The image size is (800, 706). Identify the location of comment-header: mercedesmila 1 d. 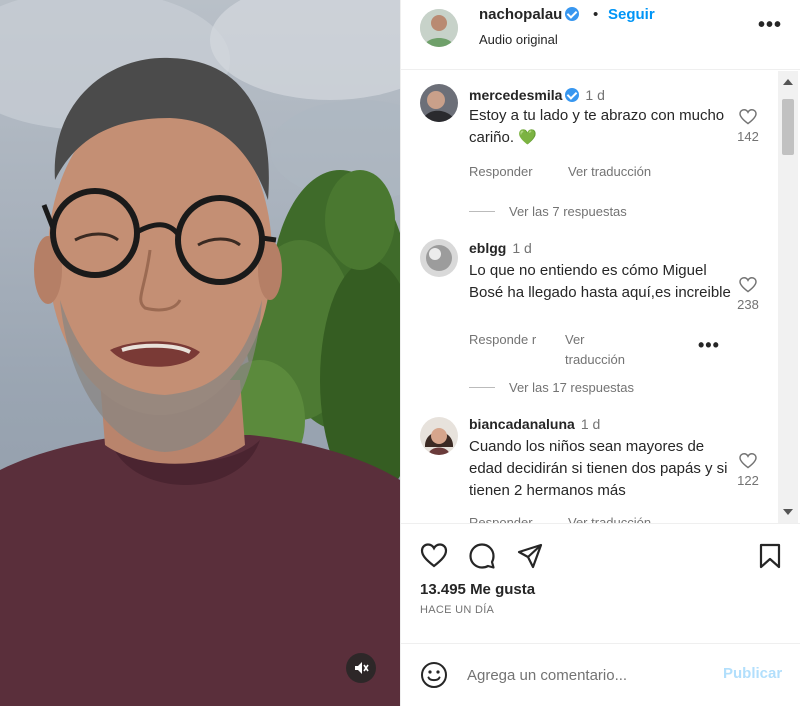
(537, 95).